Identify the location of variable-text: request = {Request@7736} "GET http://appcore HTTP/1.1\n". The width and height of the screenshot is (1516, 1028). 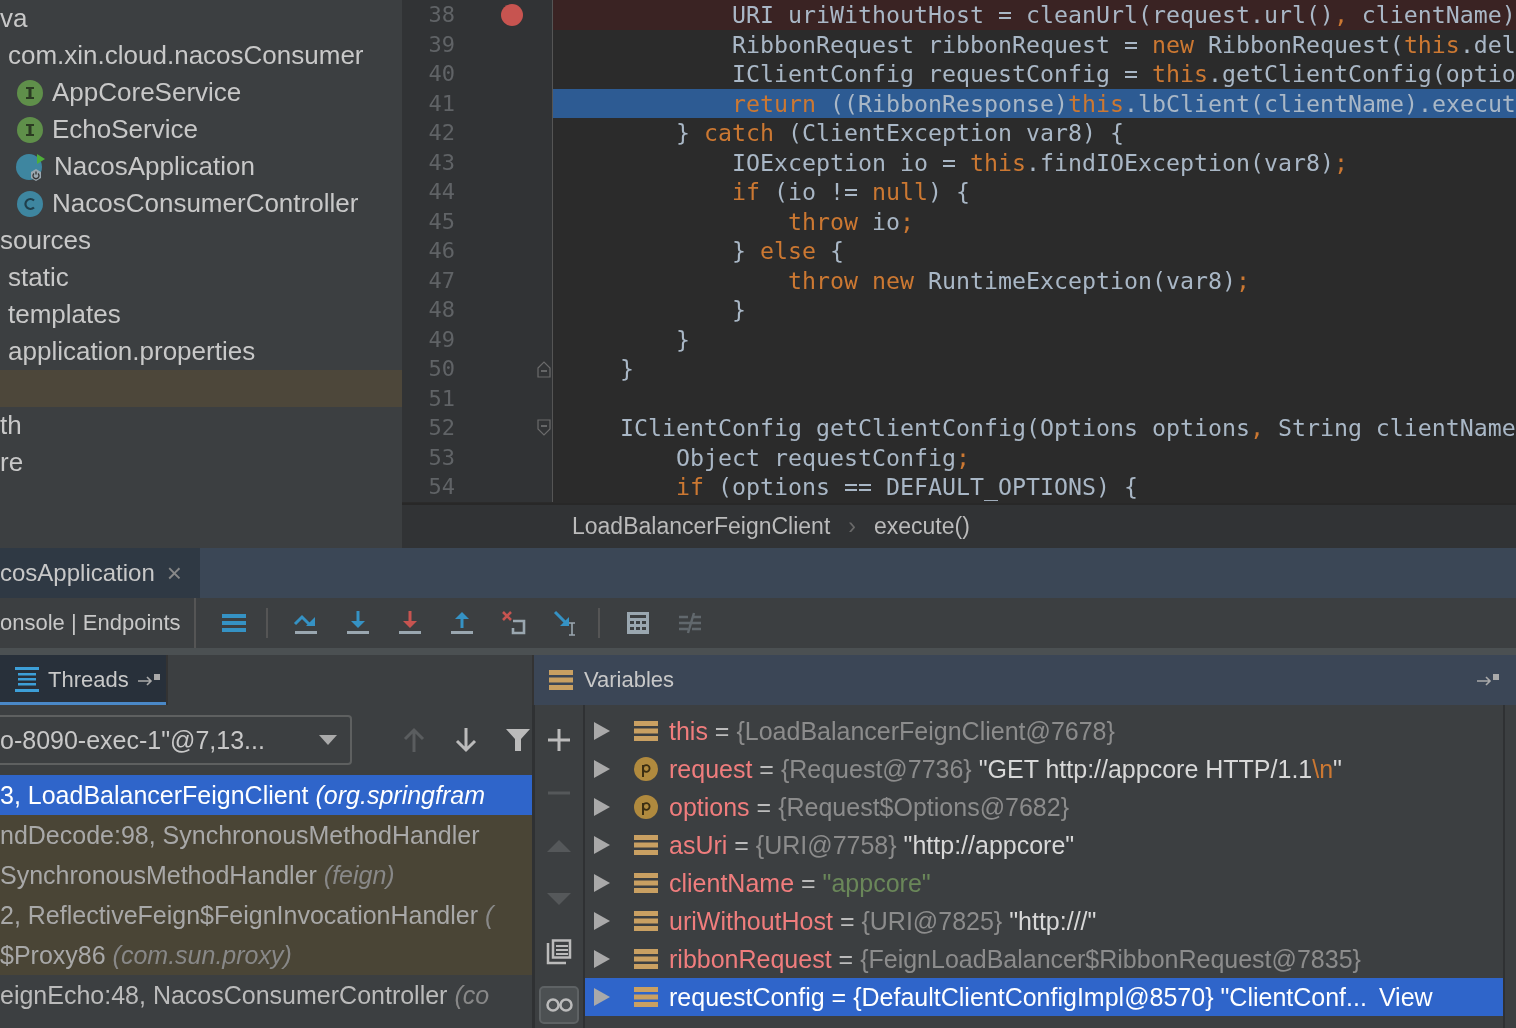
(1005, 769).